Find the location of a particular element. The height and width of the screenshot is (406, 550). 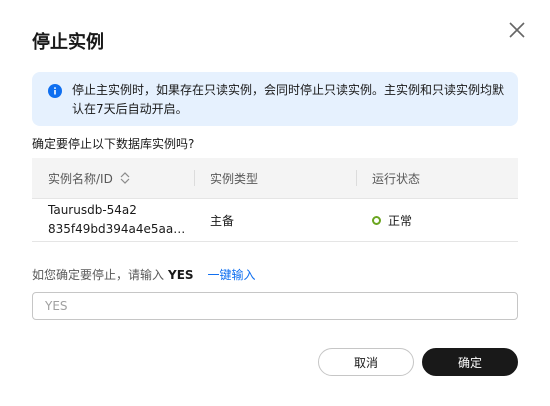

column-header-status: 运行状态 is located at coordinates (437, 178).